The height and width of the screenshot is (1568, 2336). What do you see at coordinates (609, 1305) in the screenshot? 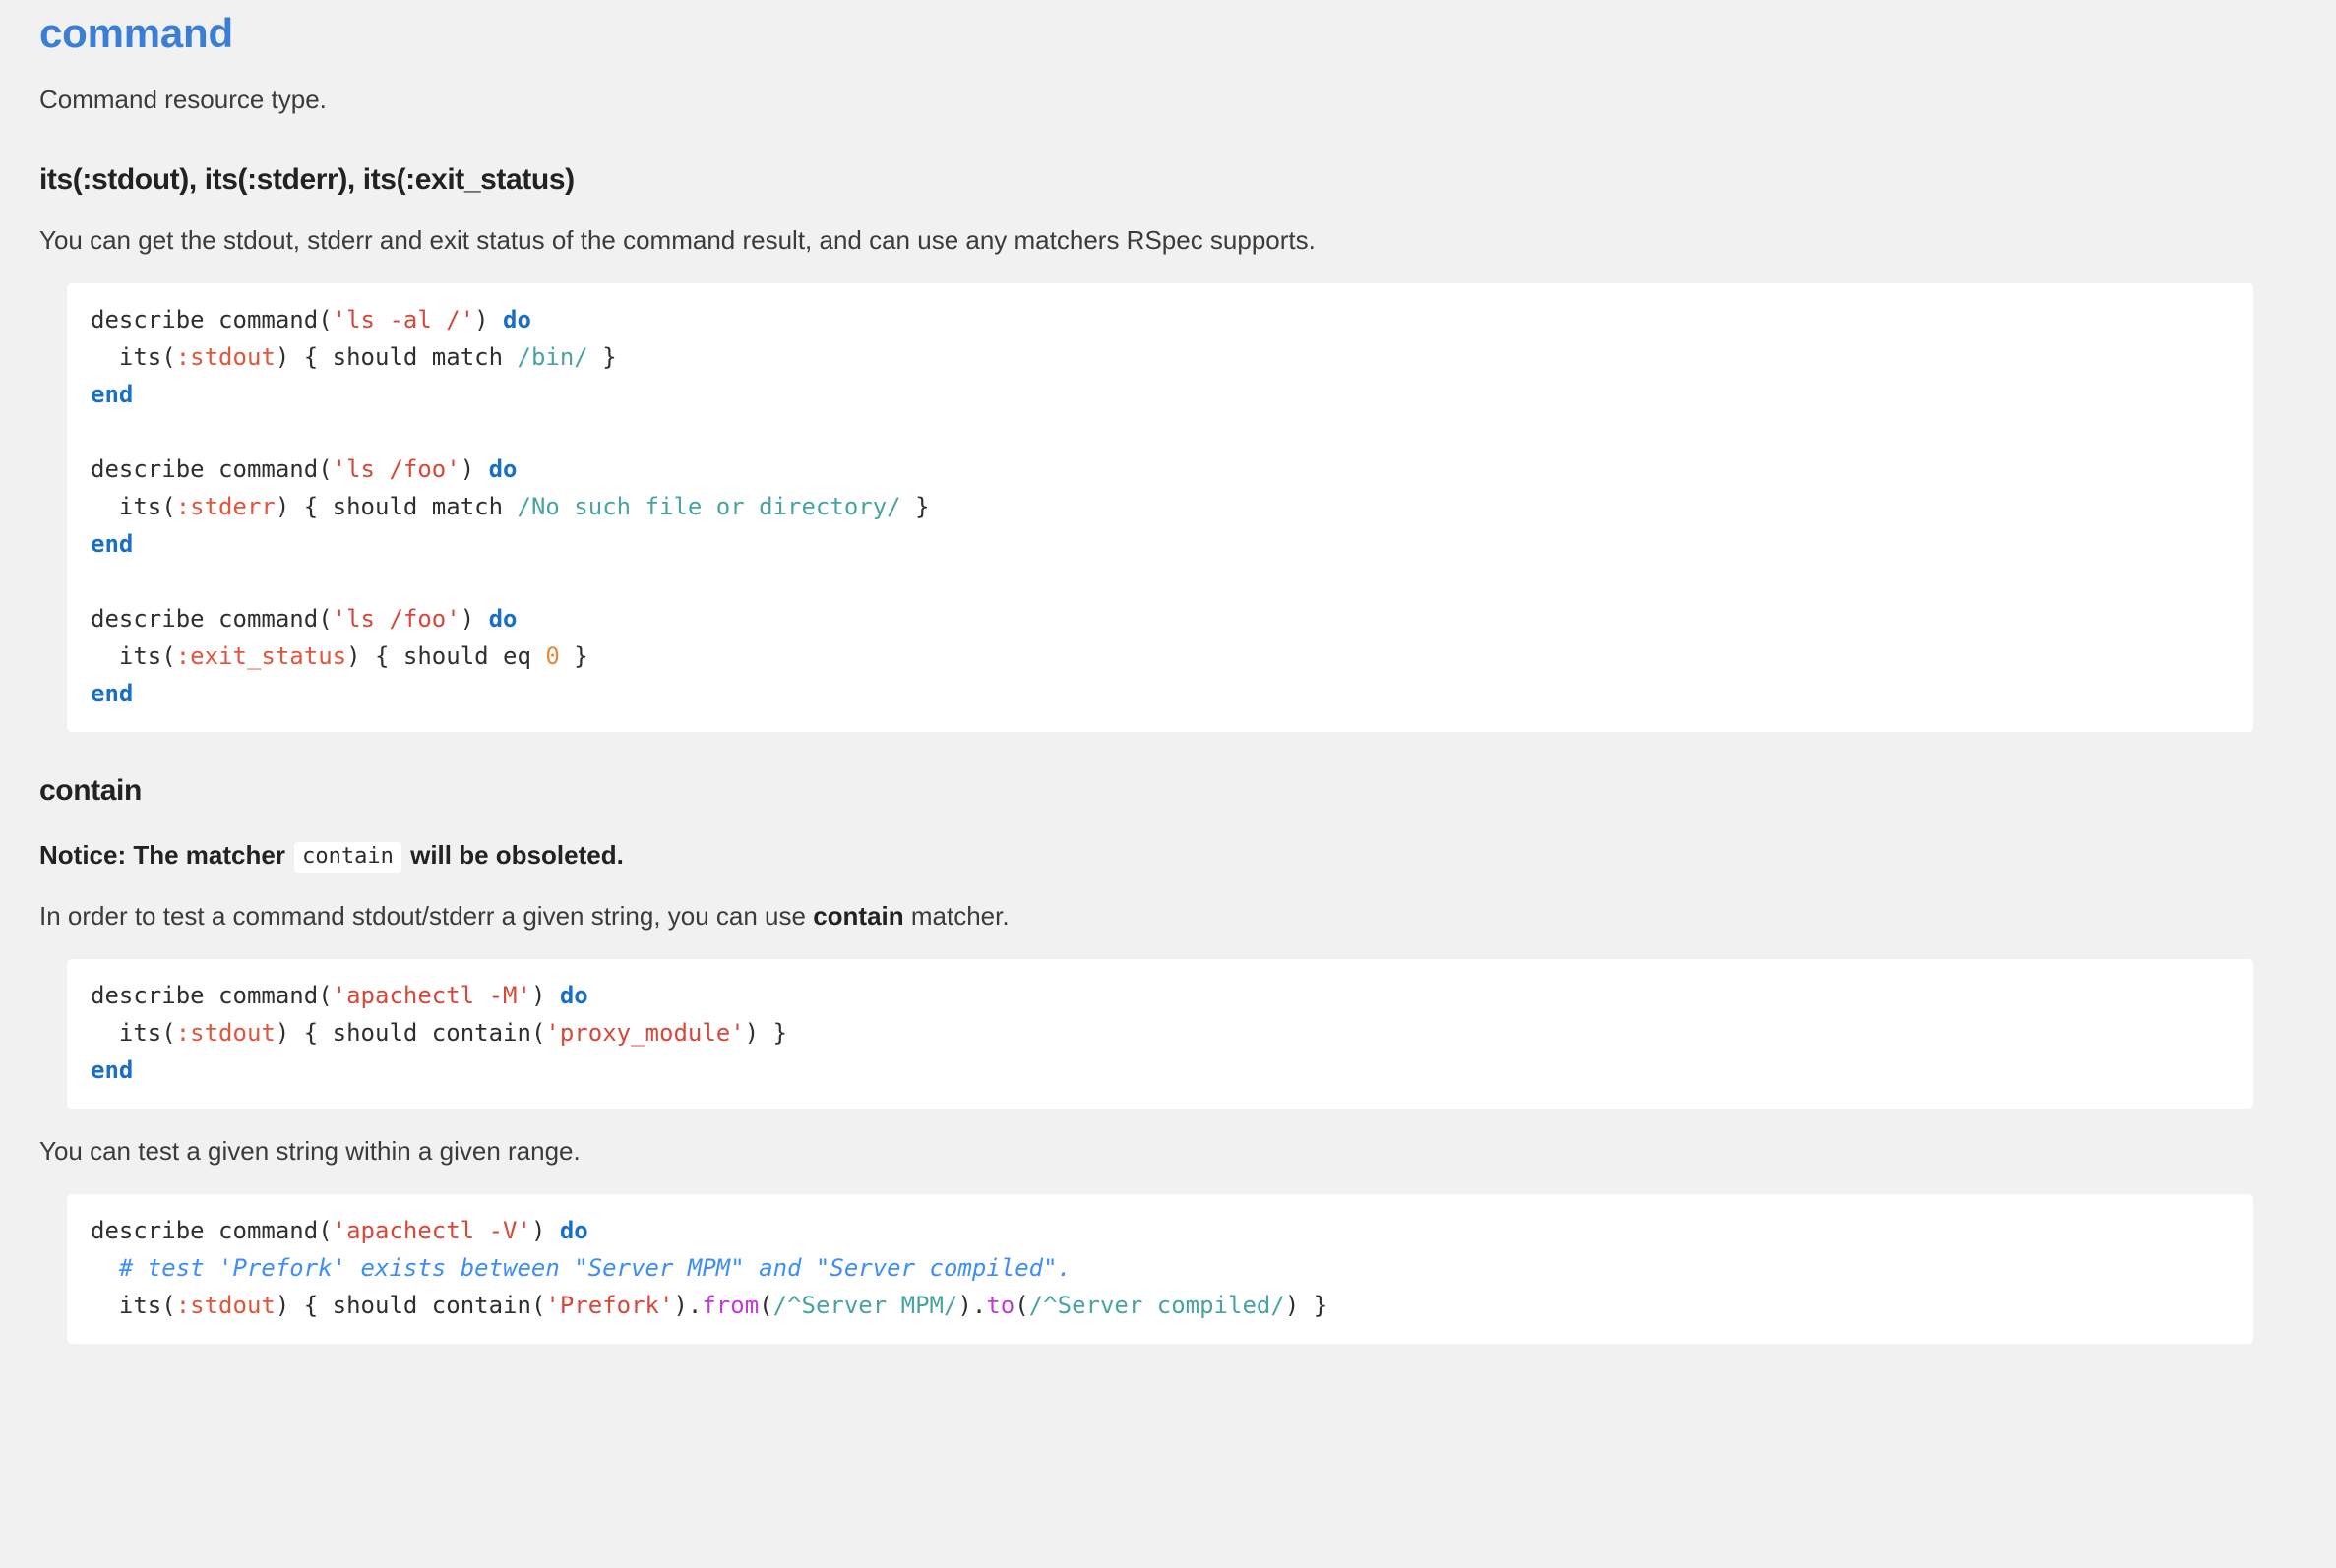
I see `code-token-str: 'Prefork'` at bounding box center [609, 1305].